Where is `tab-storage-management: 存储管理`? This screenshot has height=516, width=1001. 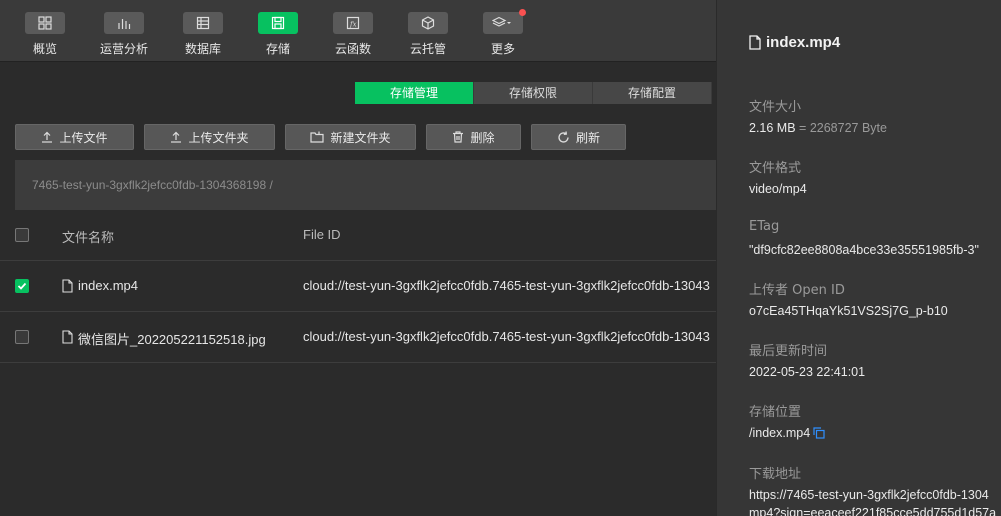
tab-storage-management: 存储管理 is located at coordinates (414, 93).